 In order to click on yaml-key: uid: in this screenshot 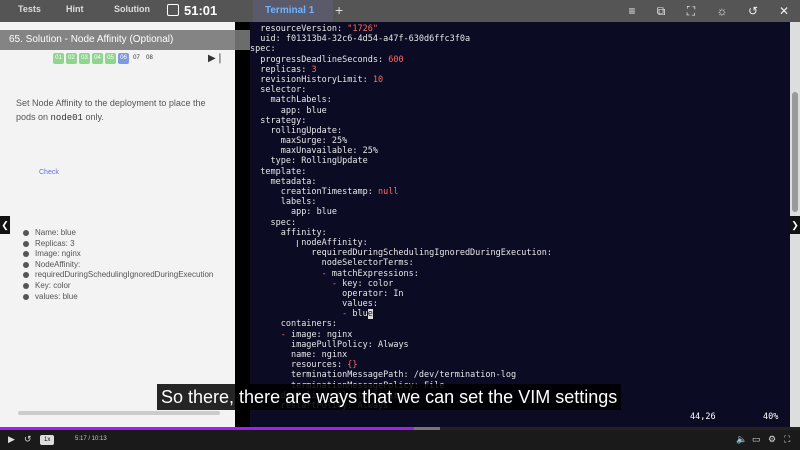, I will do `click(270, 39)`.